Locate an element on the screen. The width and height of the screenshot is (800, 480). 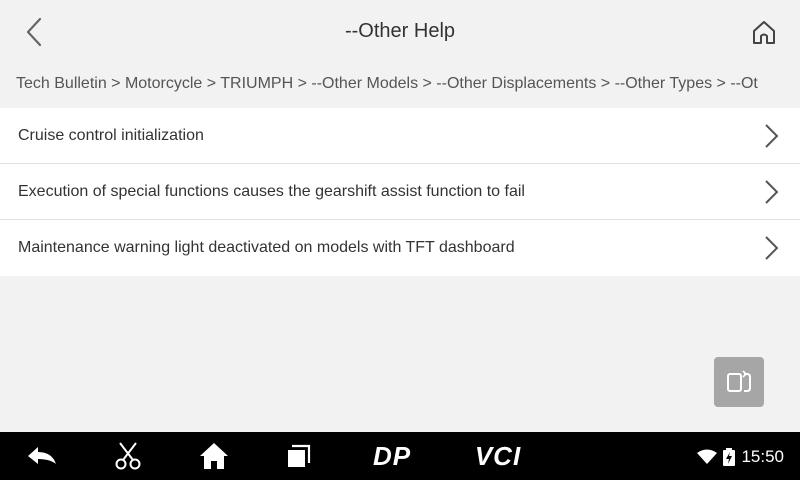
scissors-icon is located at coordinates (128, 456).